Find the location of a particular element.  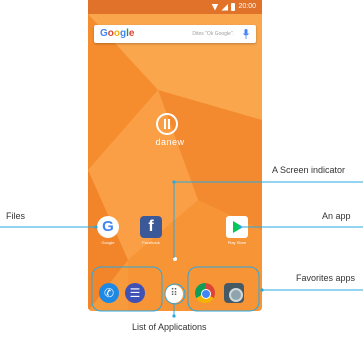

callout-screen-indicator: A Screen indicator is located at coordinates (309, 170).